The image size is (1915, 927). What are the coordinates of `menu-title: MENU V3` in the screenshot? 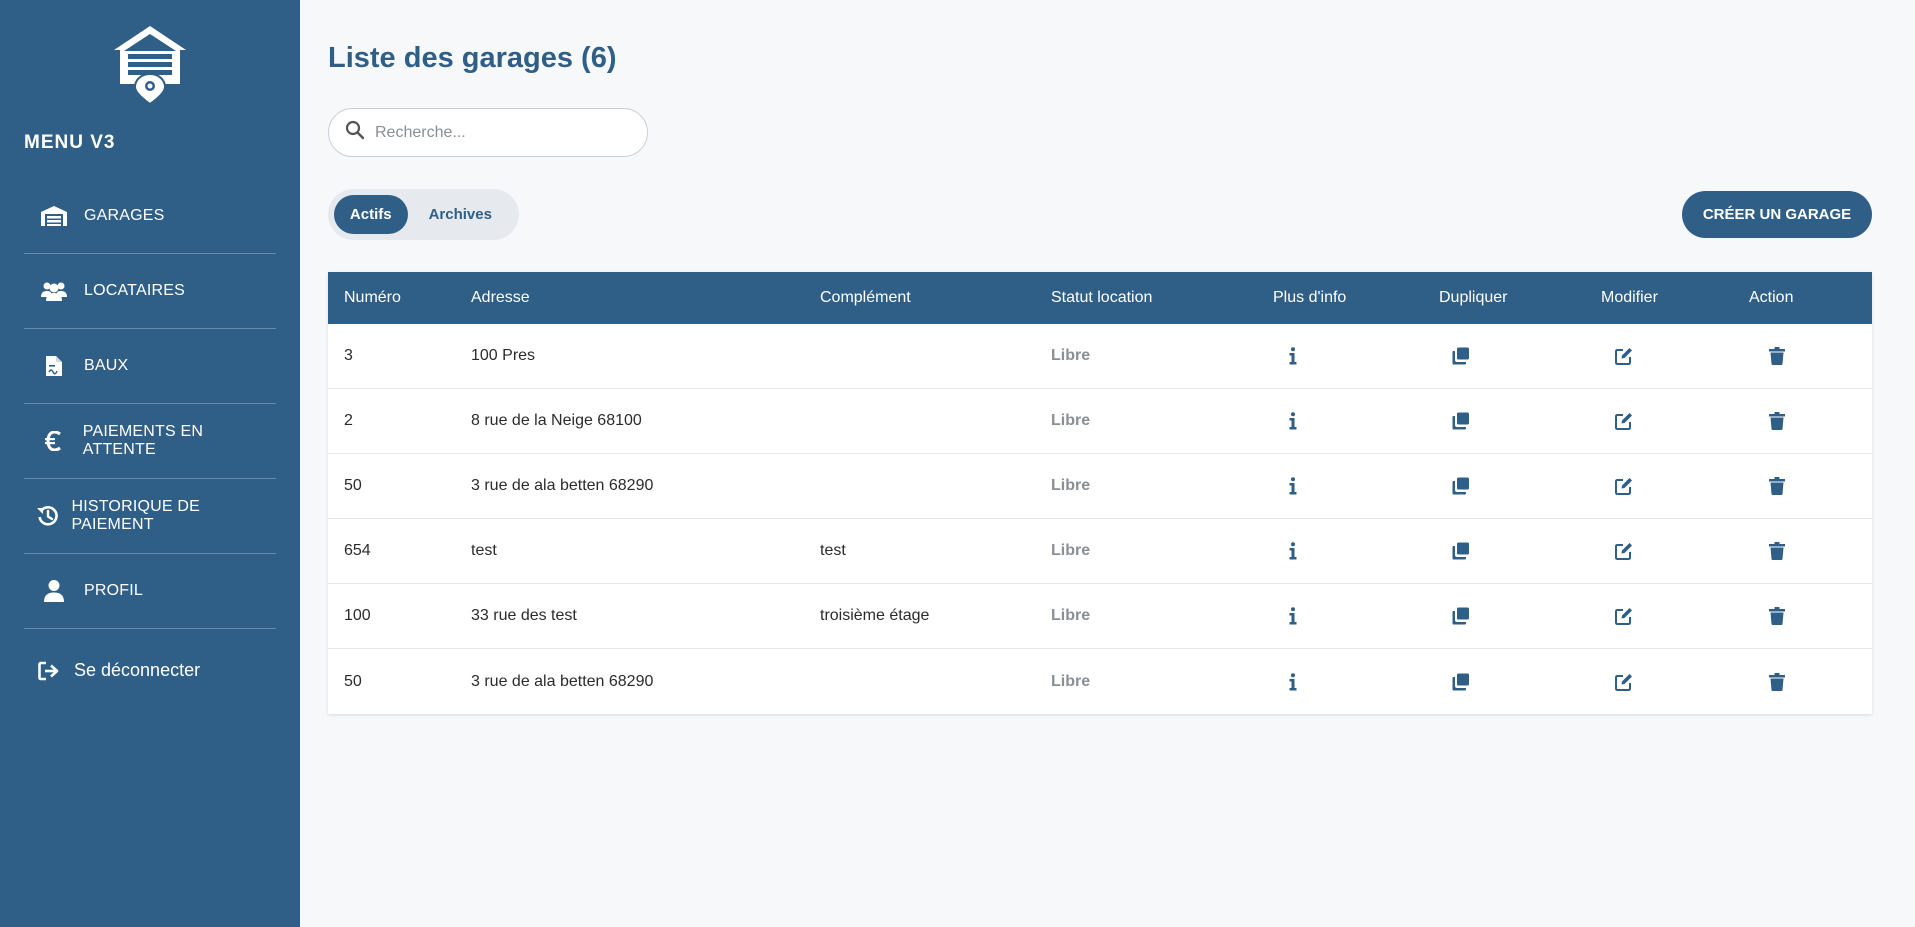 It's located at (70, 142).